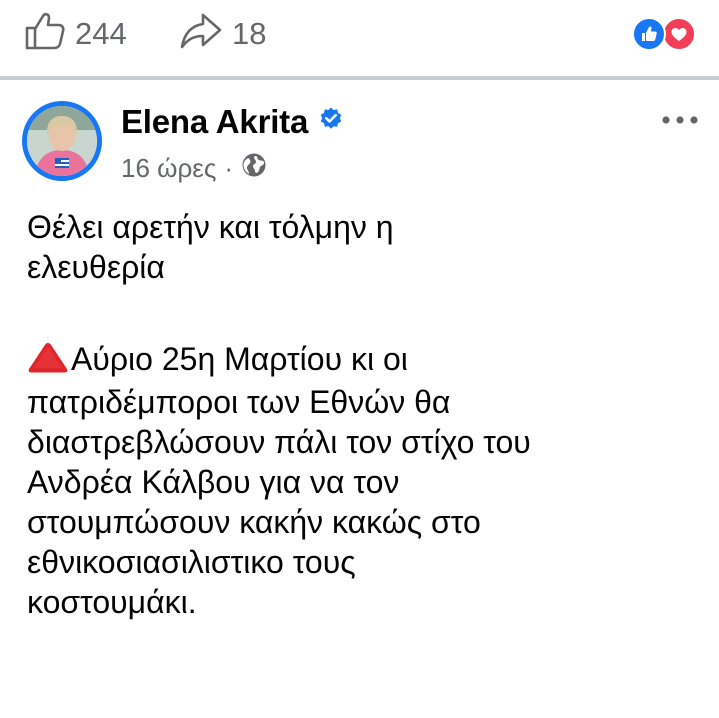  I want to click on more-options-button, so click(680, 120).